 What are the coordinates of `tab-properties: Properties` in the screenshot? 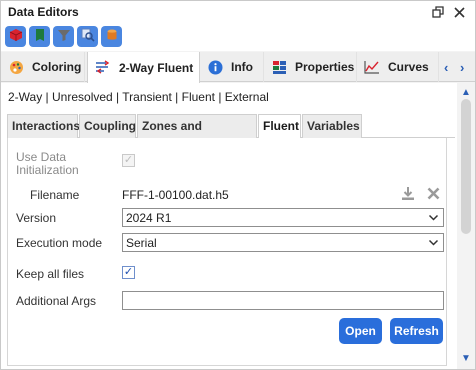 It's located at (310, 67).